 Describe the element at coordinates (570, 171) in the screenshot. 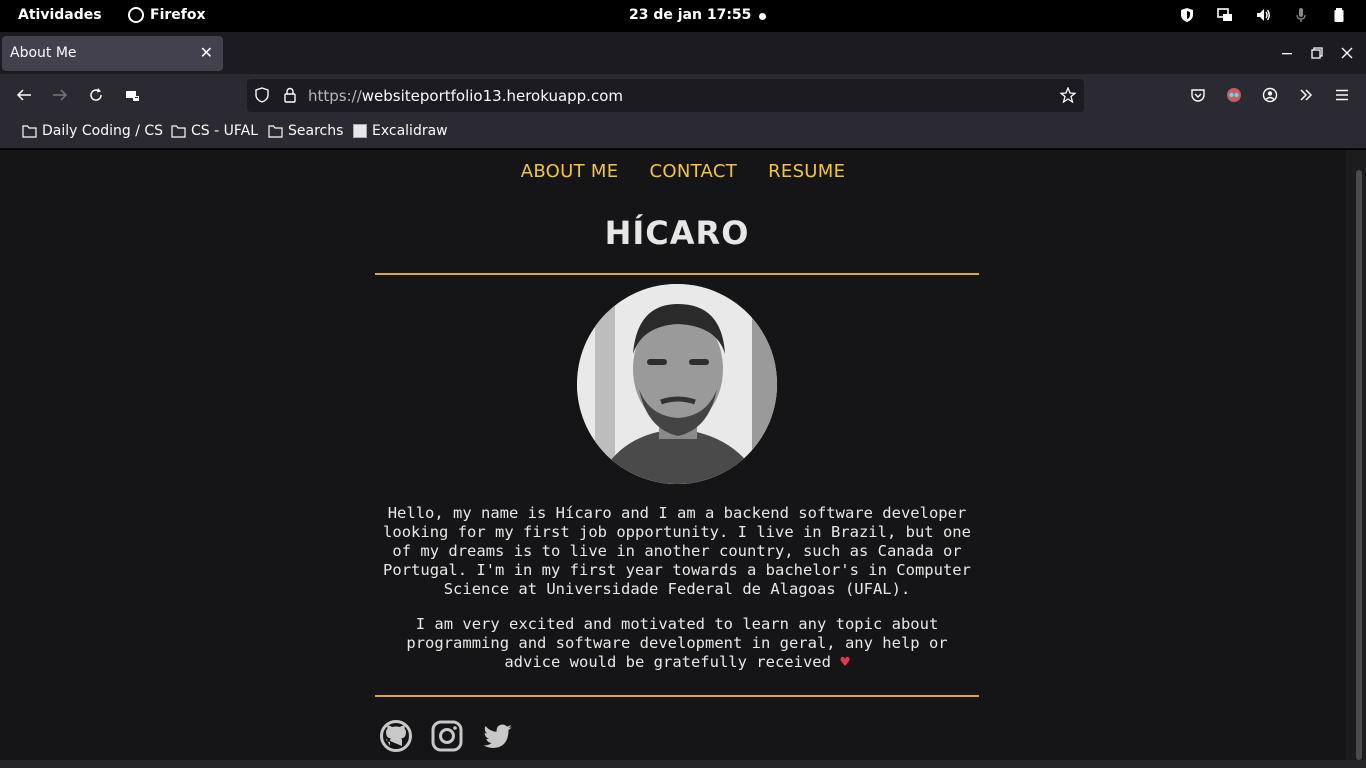

I see `nav-link-about-me: ABOUT ME` at that location.